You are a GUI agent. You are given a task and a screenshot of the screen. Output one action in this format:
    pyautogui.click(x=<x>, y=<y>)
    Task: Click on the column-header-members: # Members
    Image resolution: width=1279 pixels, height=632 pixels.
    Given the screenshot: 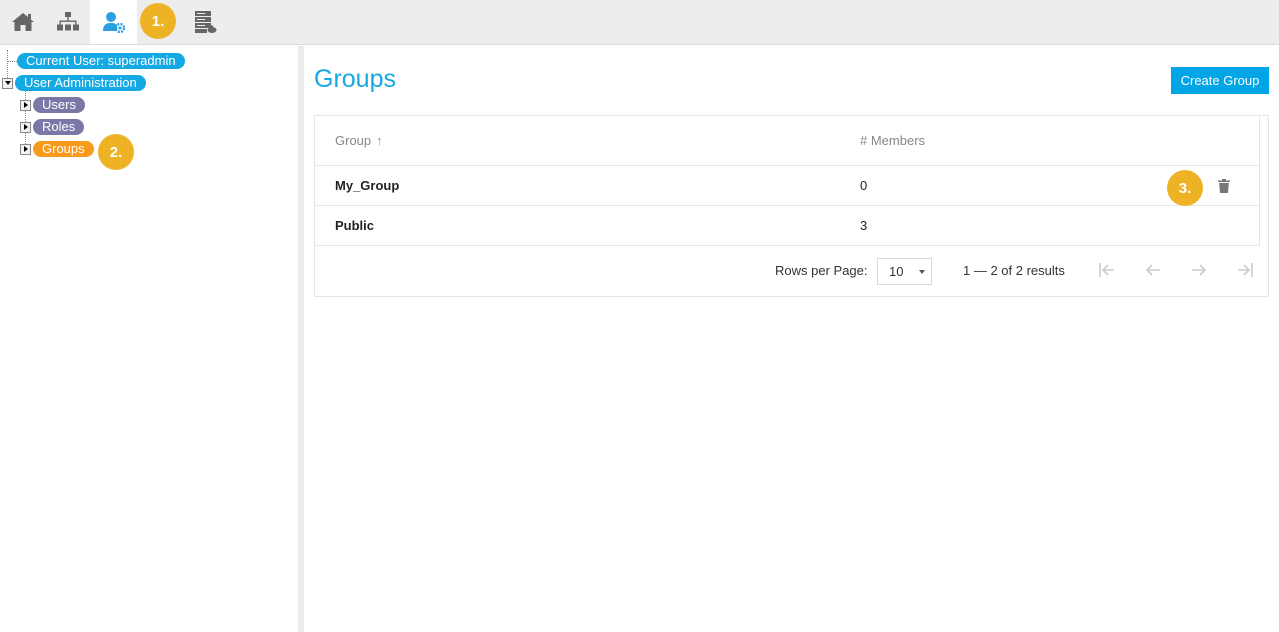 What is the action you would take?
    pyautogui.click(x=892, y=140)
    